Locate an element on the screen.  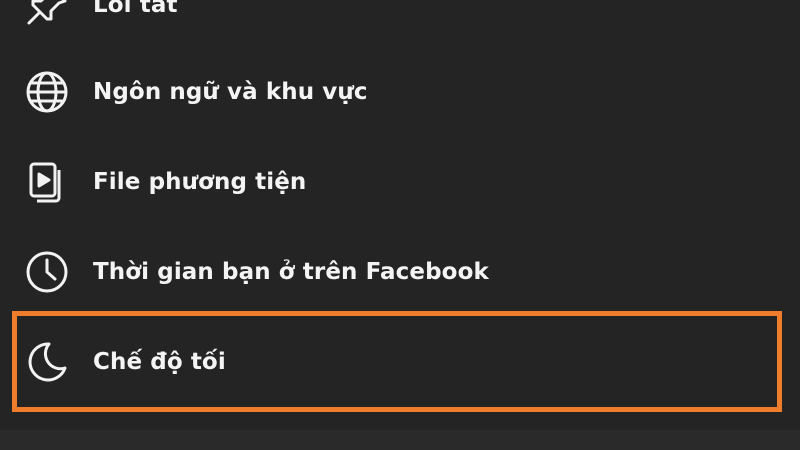
media-files-icon is located at coordinates (47, 182).